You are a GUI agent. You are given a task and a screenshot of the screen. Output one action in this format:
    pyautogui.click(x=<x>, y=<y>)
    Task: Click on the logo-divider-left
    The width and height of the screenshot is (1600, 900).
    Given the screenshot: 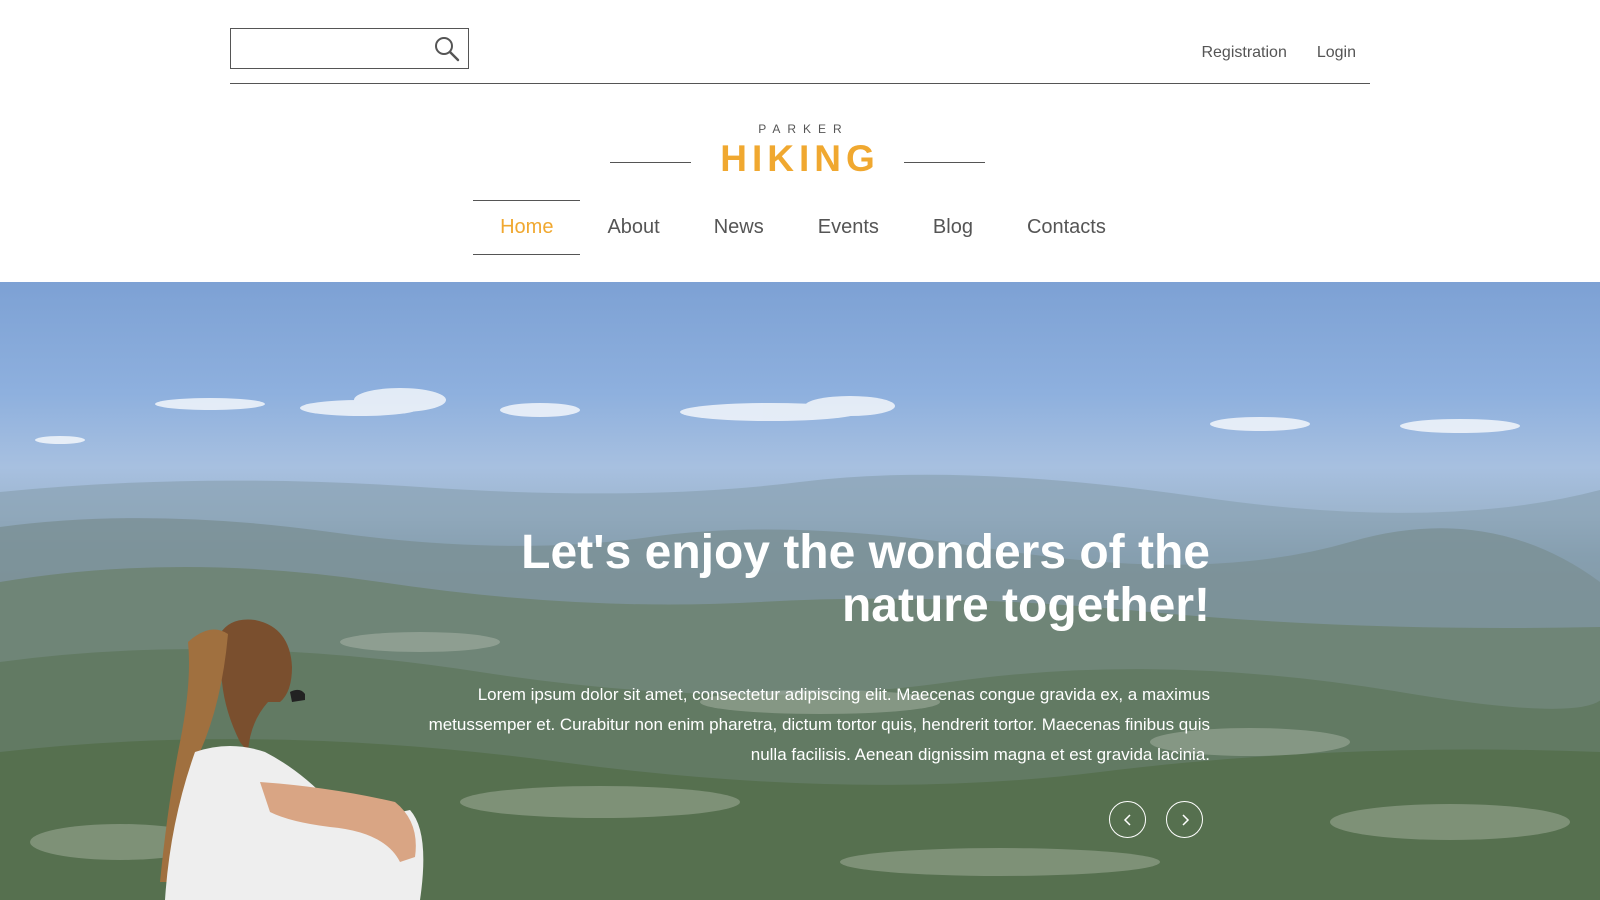 What is the action you would take?
    pyautogui.click(x=651, y=162)
    